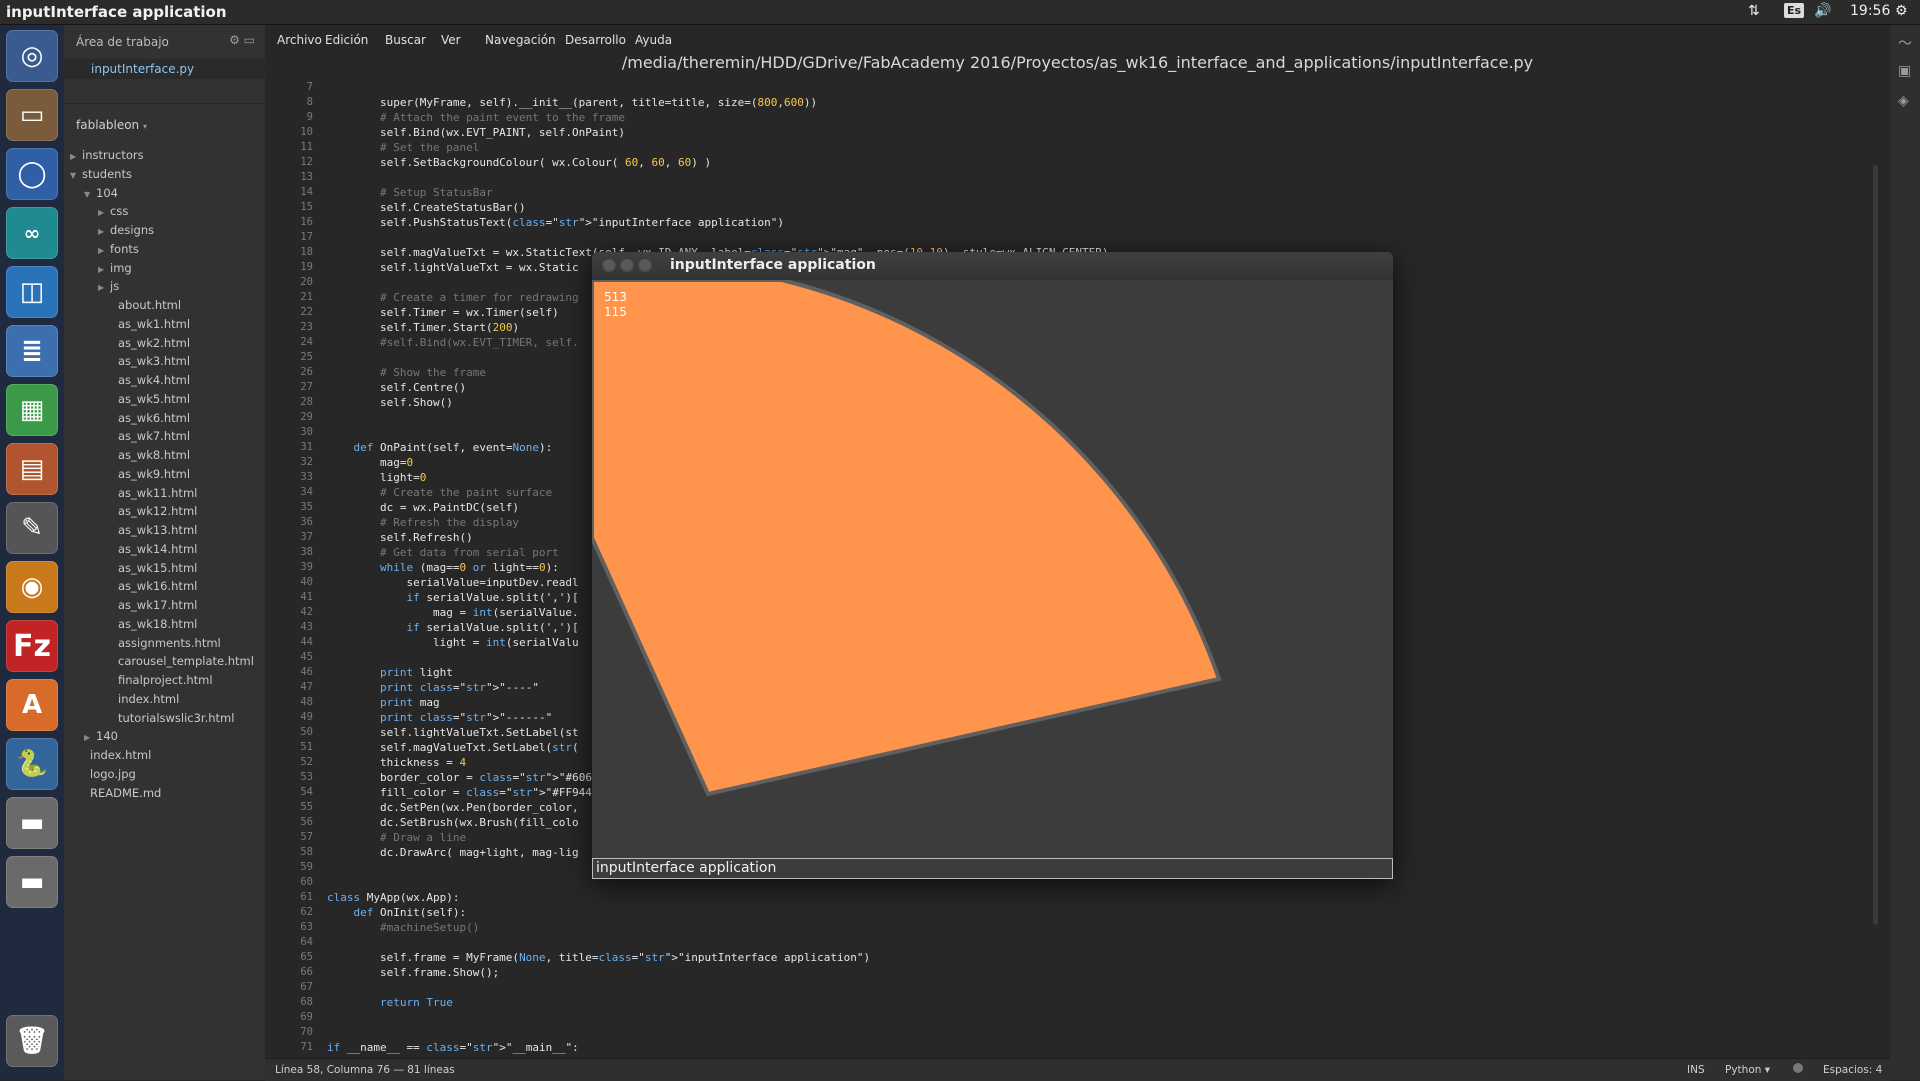  I want to click on tree-label: as_wk2.html, so click(154, 342).